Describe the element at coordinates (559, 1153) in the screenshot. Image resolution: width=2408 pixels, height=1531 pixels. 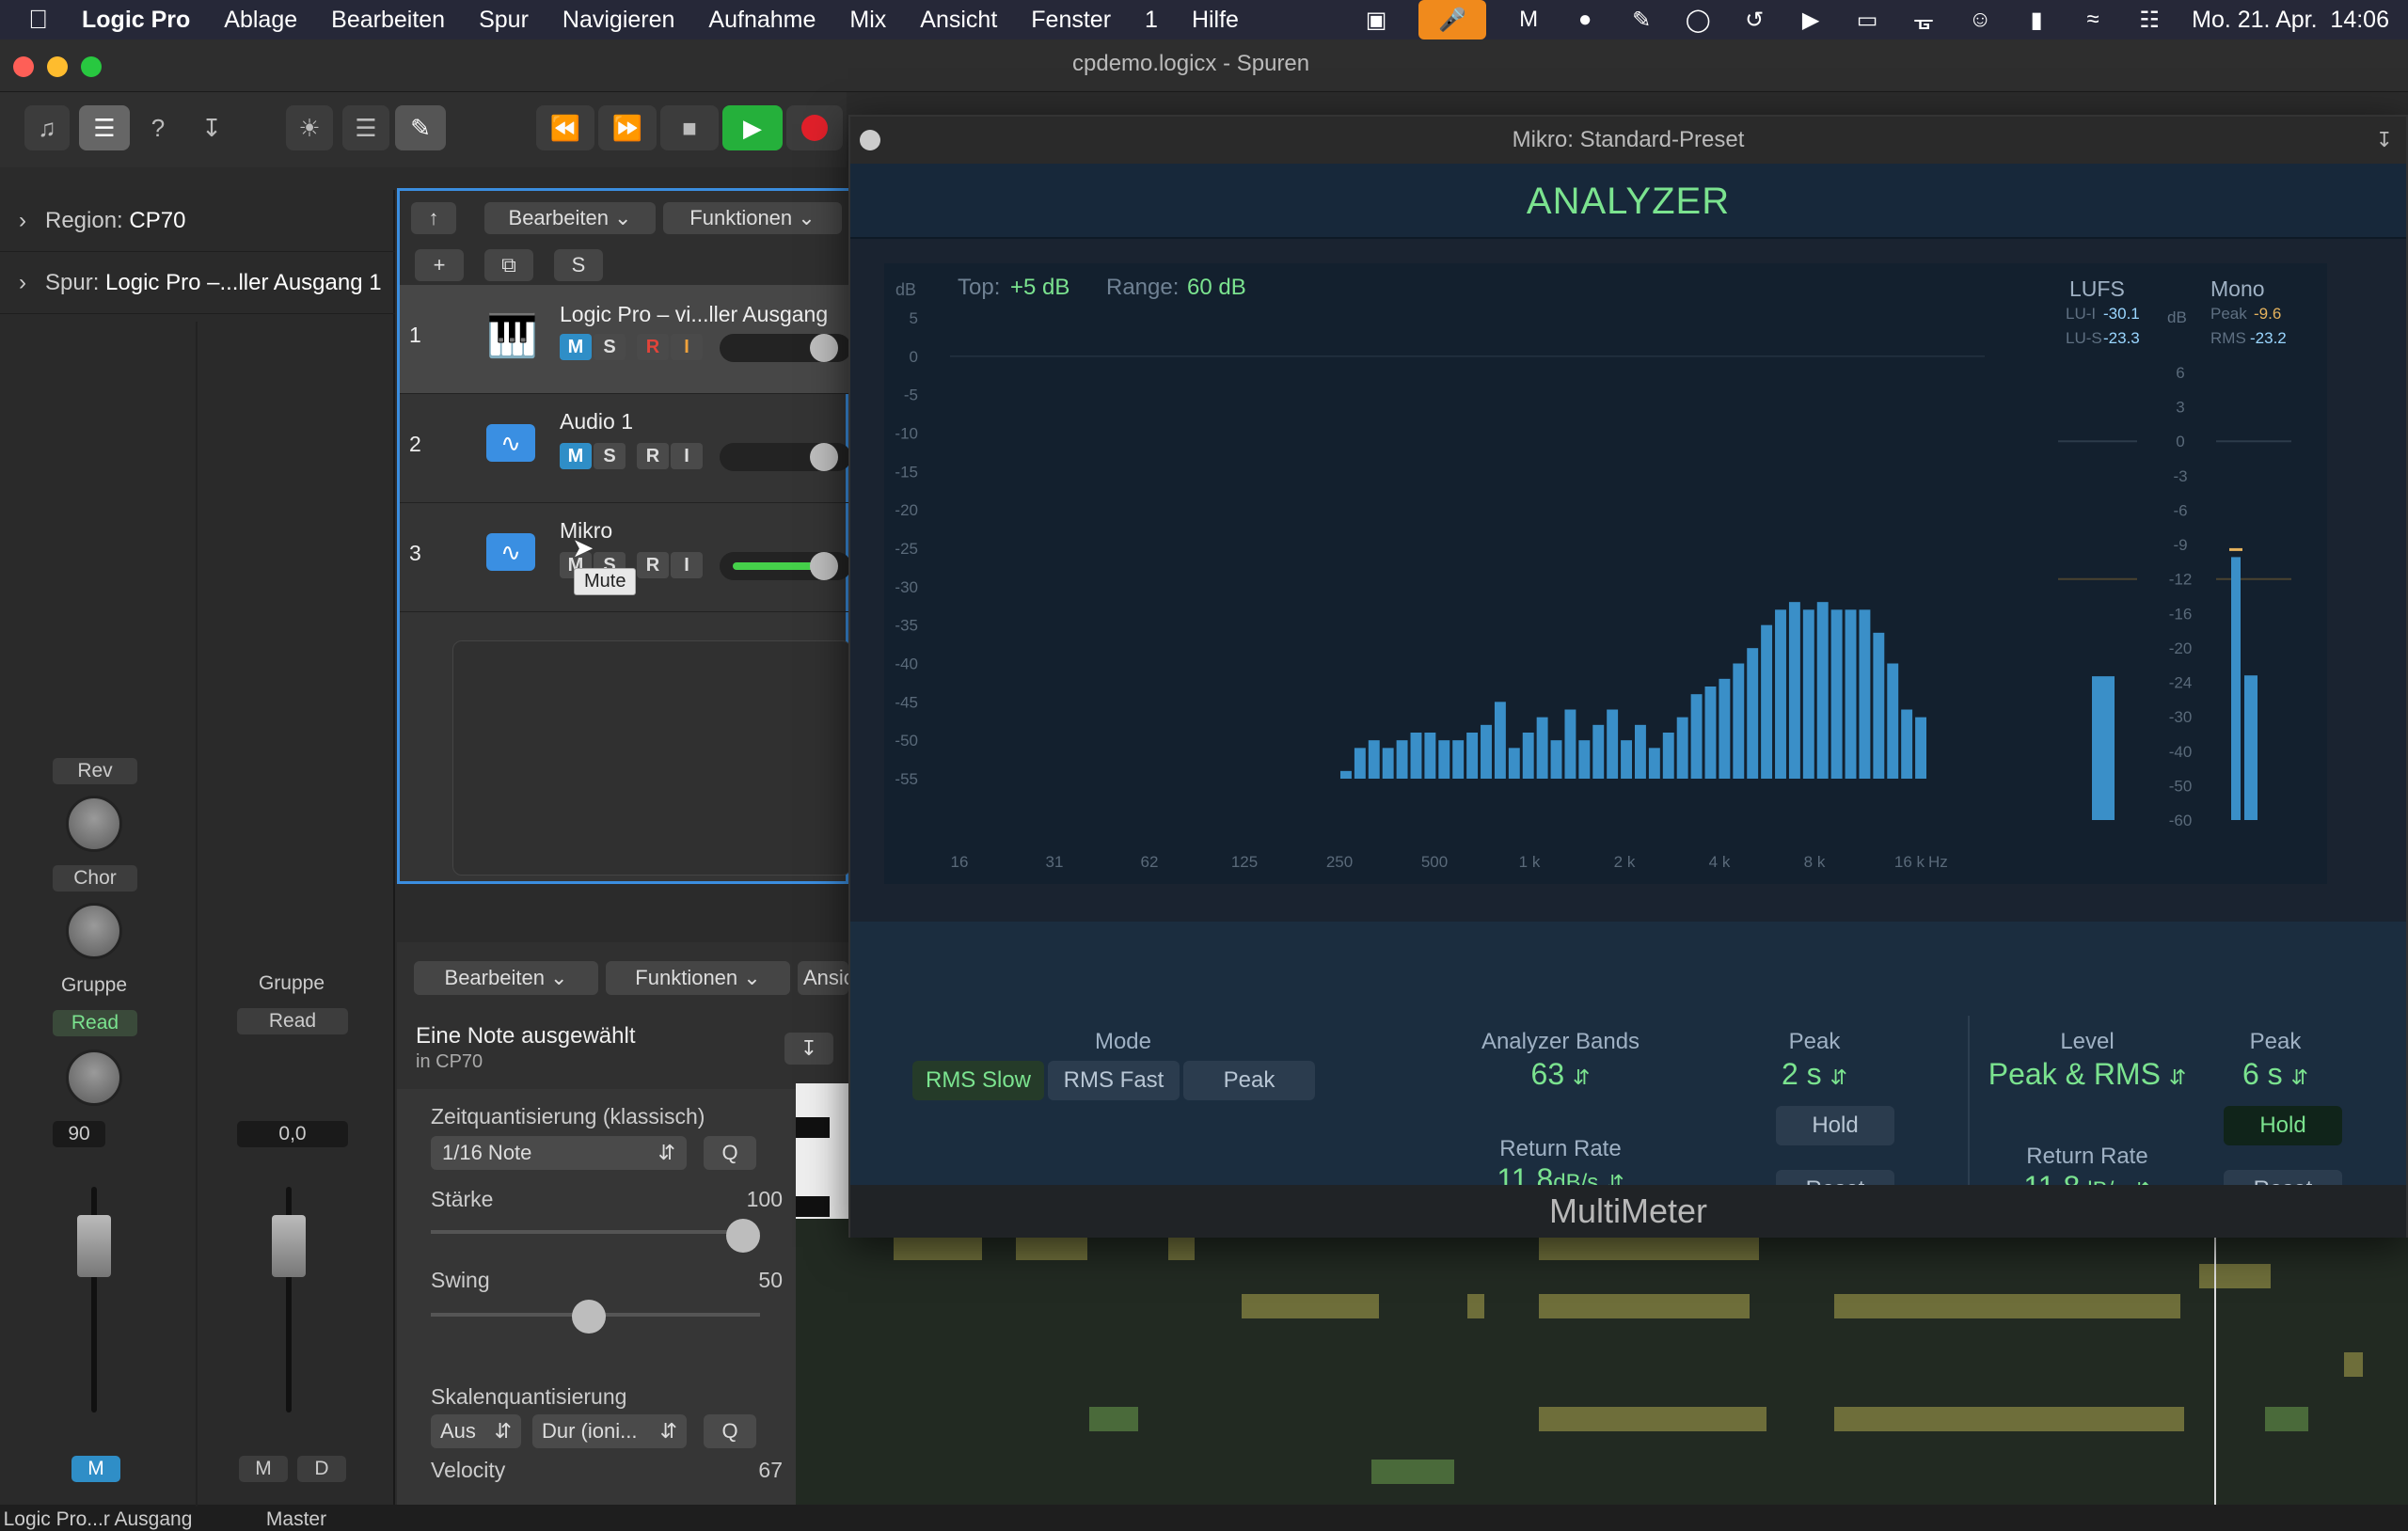
I see `time-quant-select: 1/16 Note ⇵` at that location.